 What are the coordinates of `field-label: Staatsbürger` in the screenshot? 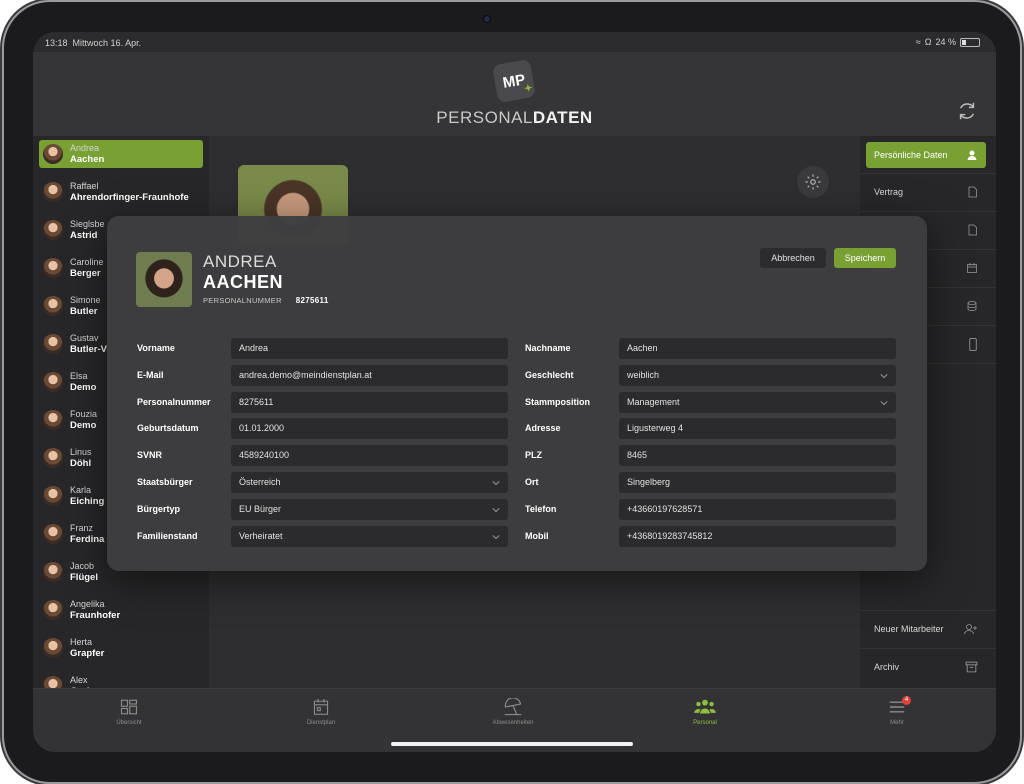 It's located at (165, 482).